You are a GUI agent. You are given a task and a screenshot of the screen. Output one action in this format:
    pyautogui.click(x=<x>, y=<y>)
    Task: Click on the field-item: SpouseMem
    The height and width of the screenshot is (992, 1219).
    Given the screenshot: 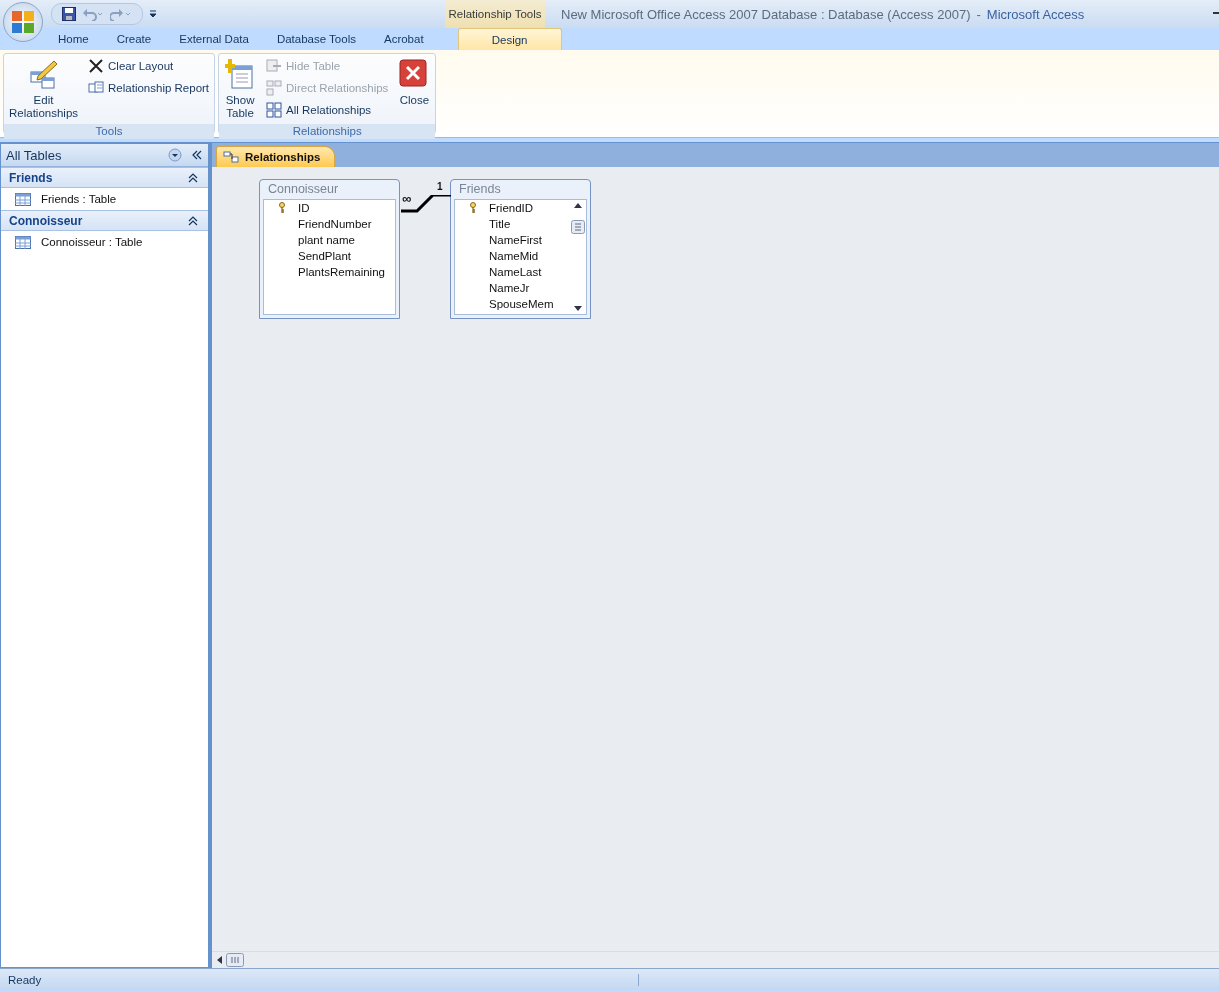 What is the action you would take?
    pyautogui.click(x=512, y=304)
    